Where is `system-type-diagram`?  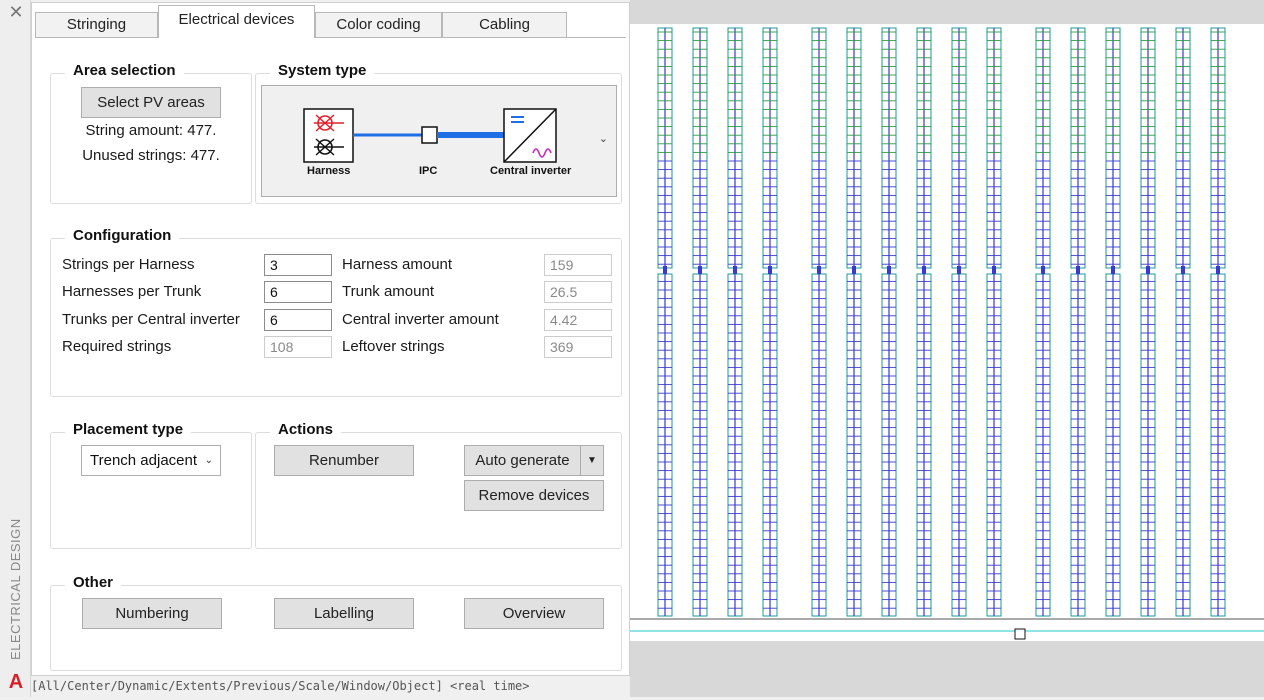
system-type-diagram is located at coordinates (430, 135).